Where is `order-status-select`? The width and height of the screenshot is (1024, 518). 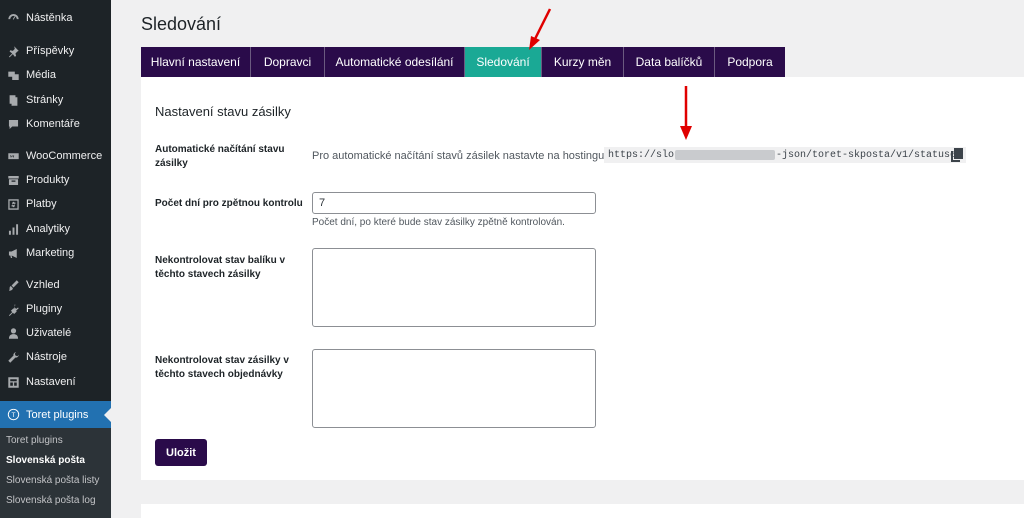 order-status-select is located at coordinates (454, 388).